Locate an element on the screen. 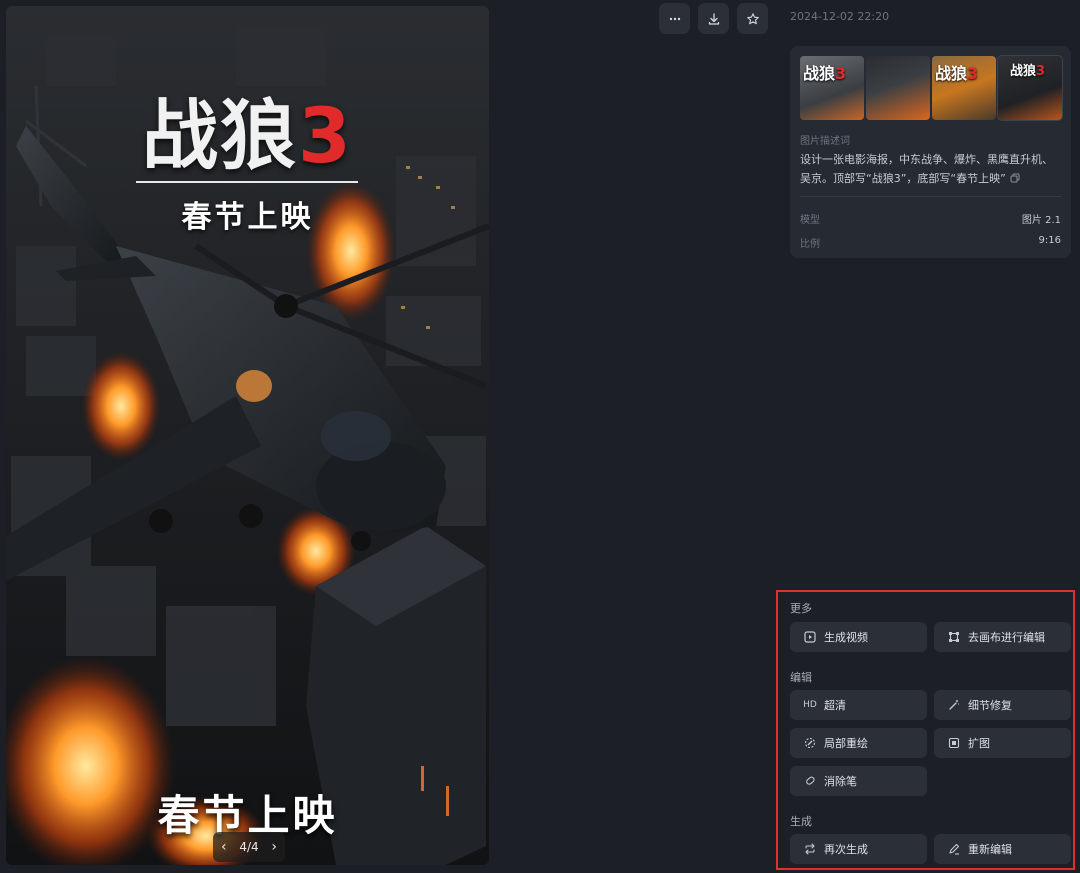 The height and width of the screenshot is (873, 1080). card-divider is located at coordinates (930, 196).